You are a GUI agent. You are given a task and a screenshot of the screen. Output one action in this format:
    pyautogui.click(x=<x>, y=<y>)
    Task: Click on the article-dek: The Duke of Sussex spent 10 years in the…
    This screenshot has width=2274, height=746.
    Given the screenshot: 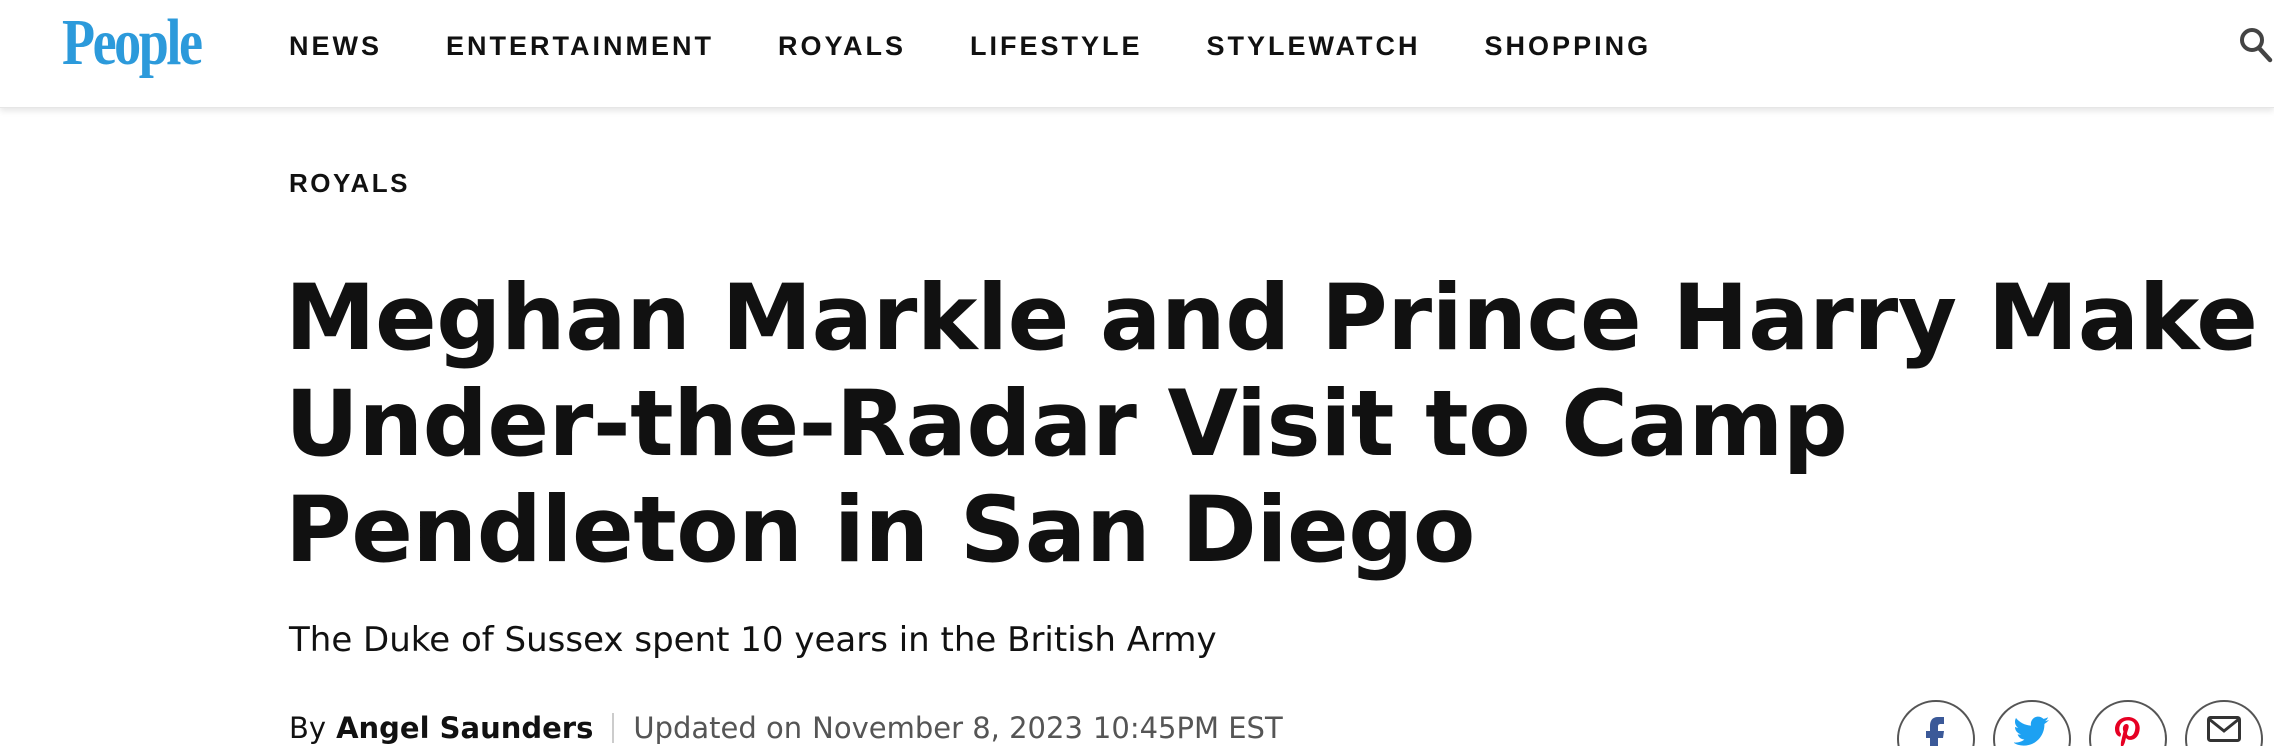 What is the action you would take?
    pyautogui.click(x=753, y=640)
    